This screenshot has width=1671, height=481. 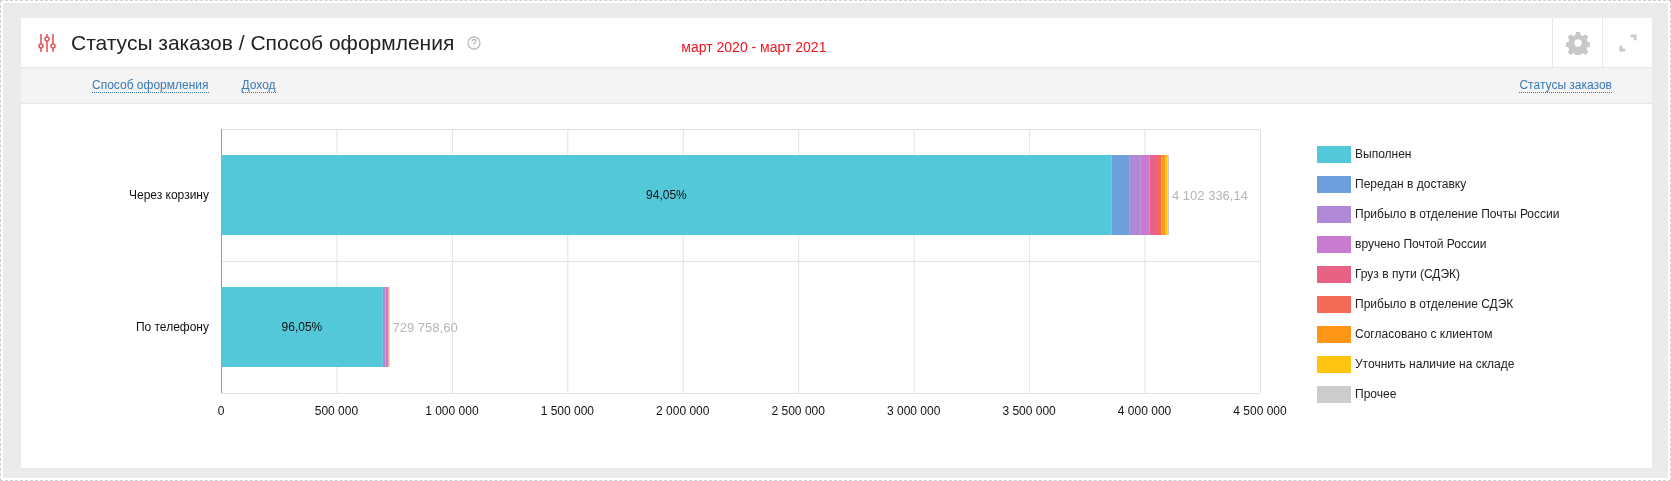 What do you see at coordinates (1376, 394) in the screenshot?
I see `legend-label: Прочее` at bounding box center [1376, 394].